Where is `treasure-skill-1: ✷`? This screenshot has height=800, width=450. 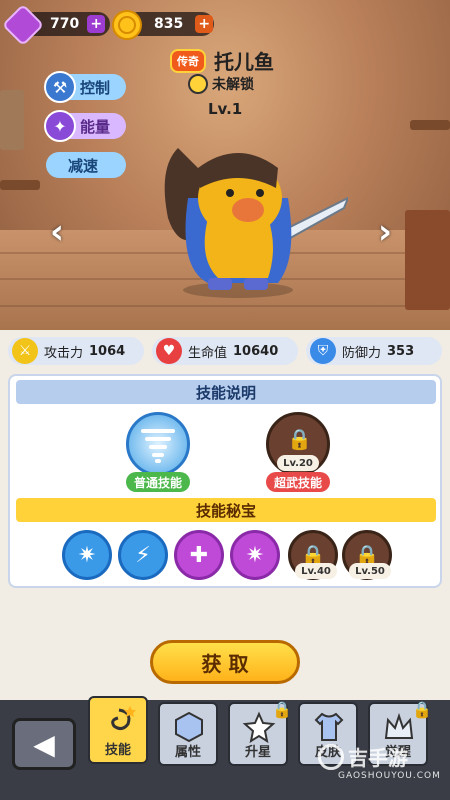
treasure-skill-1: ✷ is located at coordinates (87, 555).